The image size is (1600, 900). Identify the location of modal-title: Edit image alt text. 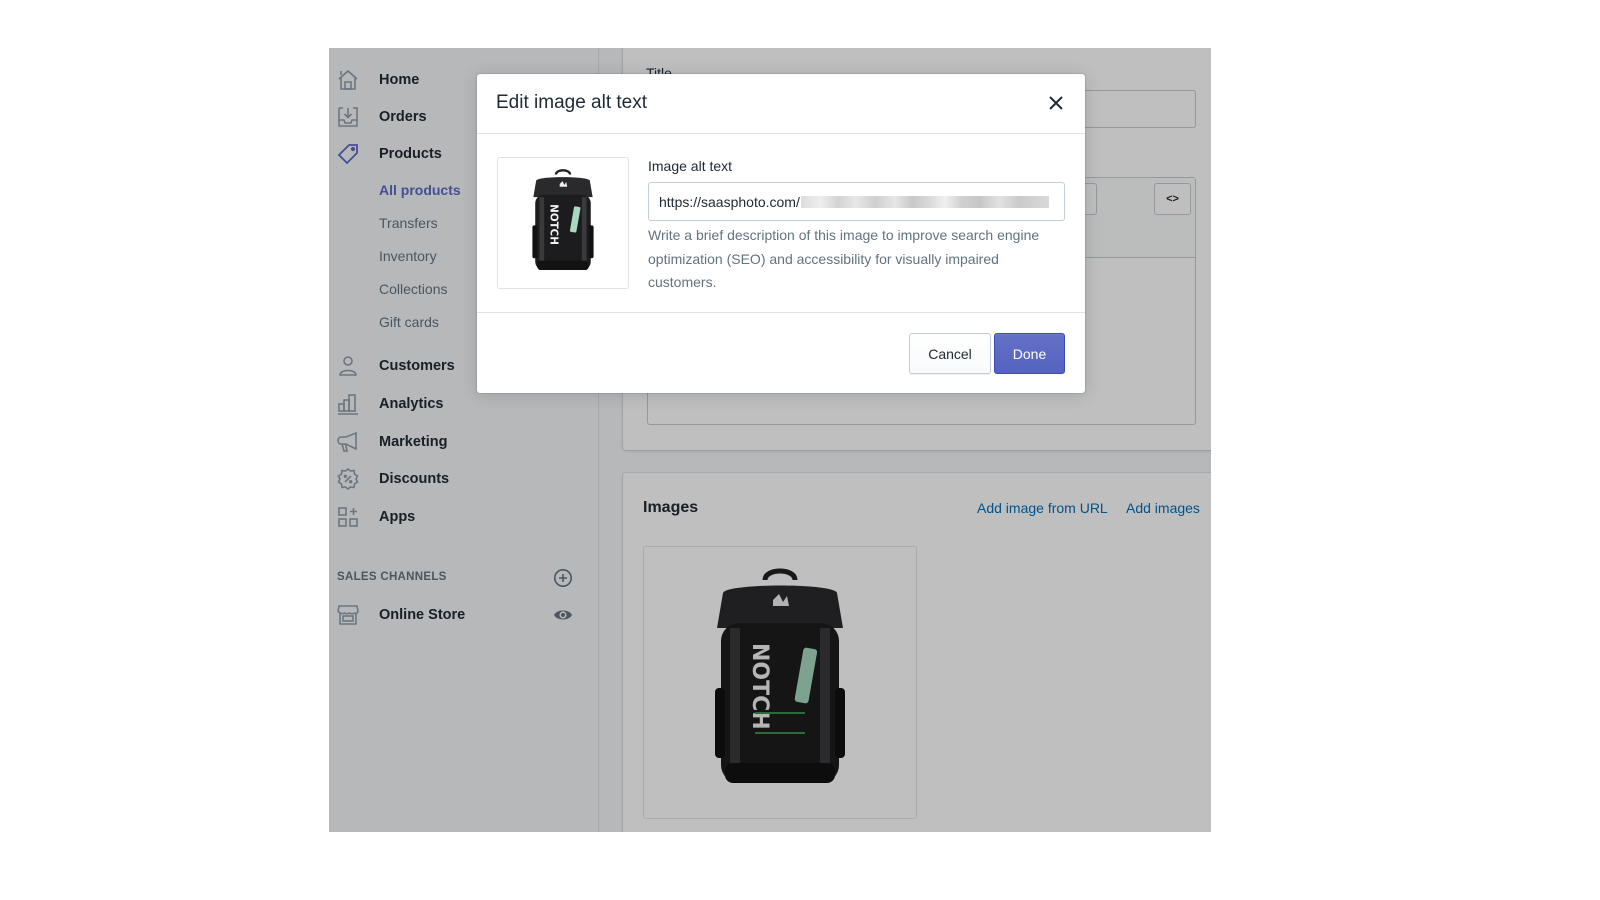
(572, 102).